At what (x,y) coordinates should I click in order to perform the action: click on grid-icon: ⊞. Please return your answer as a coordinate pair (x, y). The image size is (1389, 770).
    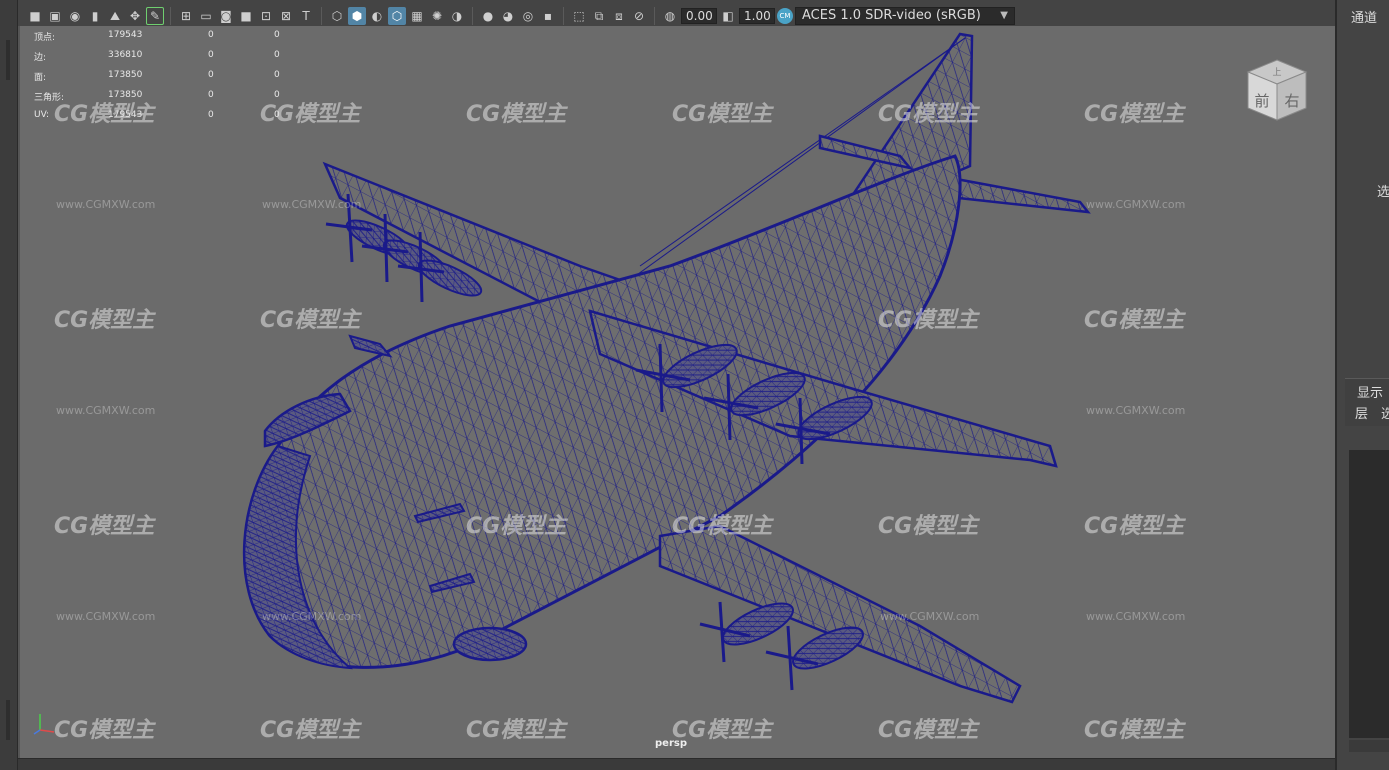
    Looking at the image, I should click on (186, 16).